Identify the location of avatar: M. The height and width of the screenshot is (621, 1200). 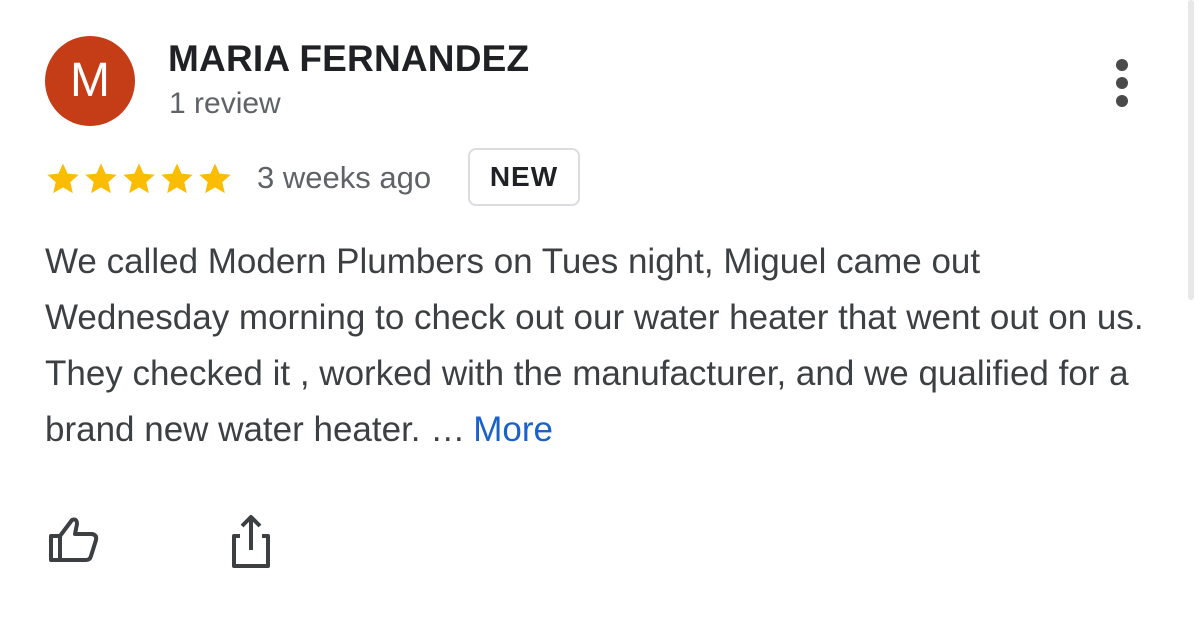
(90, 81).